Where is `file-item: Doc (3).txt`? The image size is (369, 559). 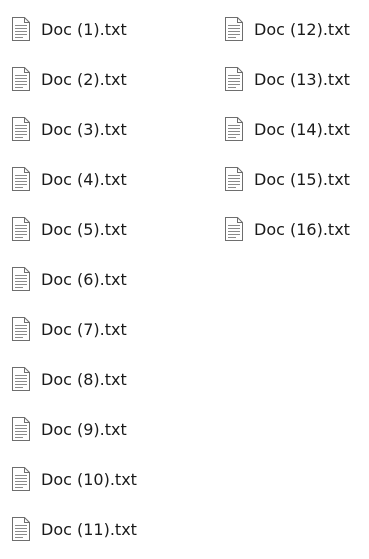 file-item: Doc (3).txt is located at coordinates (112, 129).